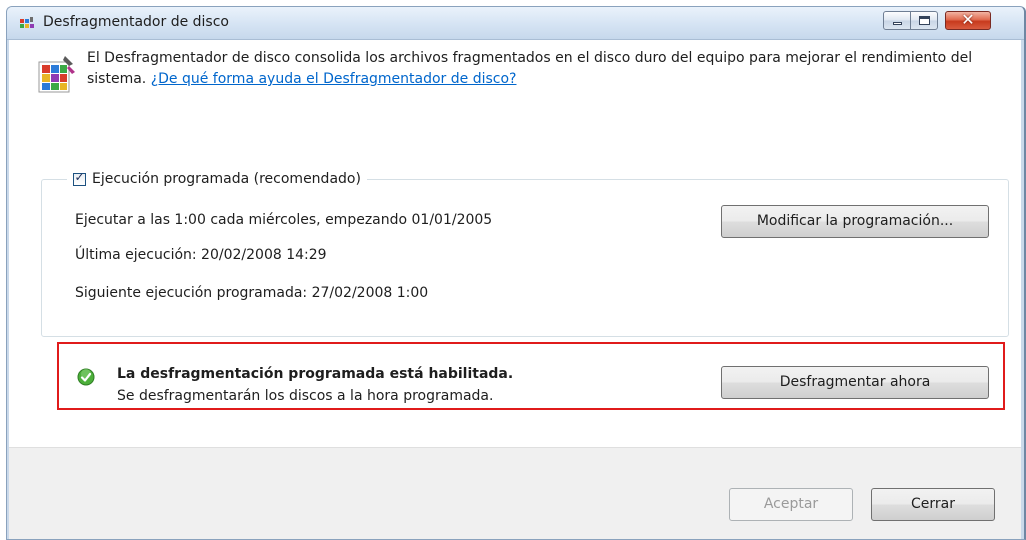 The width and height of the screenshot is (1026, 540). Describe the element at coordinates (515, 23) in the screenshot. I see `title-bar: Desfragmentador de disco ✕` at that location.